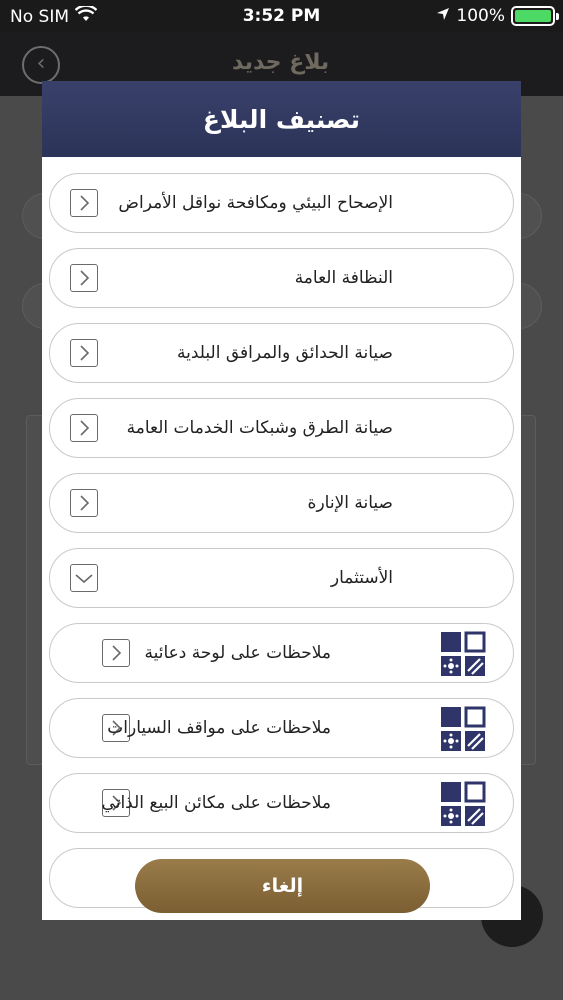  Describe the element at coordinates (281, 16) in the screenshot. I see `status-bar: No SIM 3:52 PM 100%` at that location.